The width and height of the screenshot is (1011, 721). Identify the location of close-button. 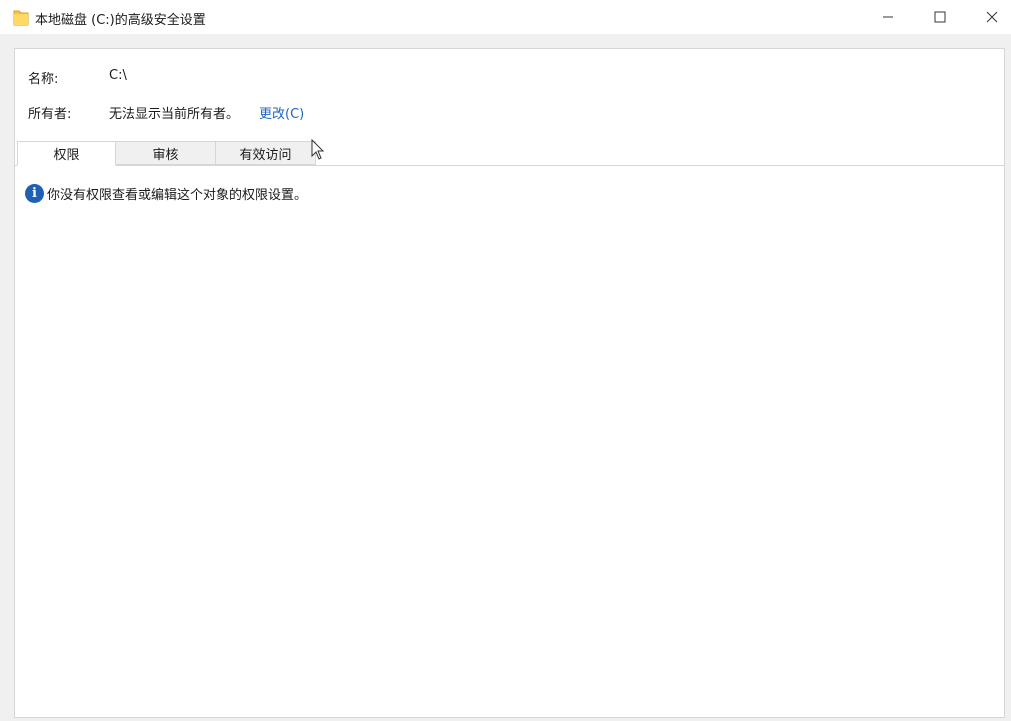
(990, 17).